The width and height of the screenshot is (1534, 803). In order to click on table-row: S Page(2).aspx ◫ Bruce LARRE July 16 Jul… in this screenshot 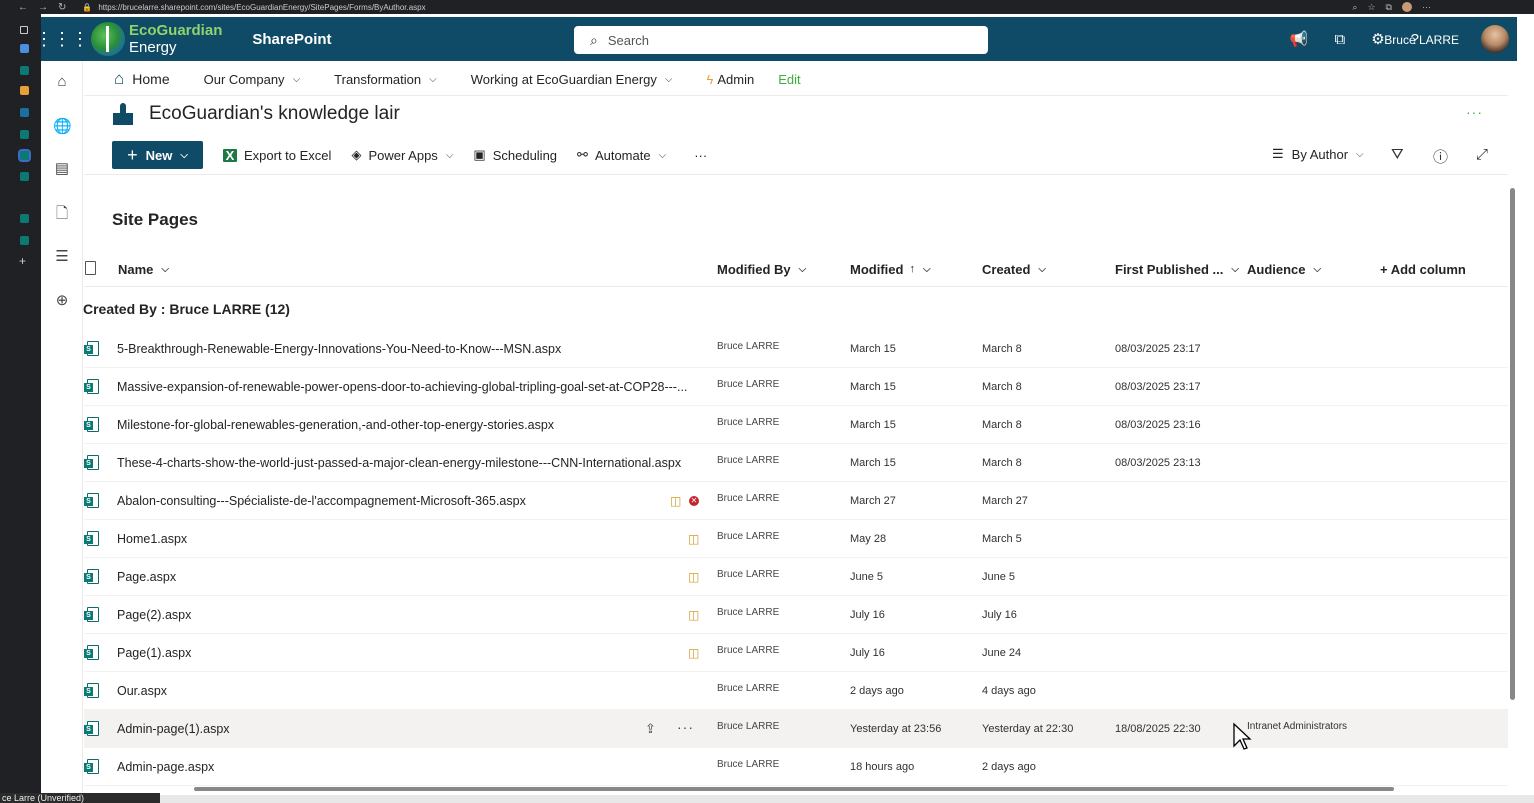, I will do `click(796, 615)`.